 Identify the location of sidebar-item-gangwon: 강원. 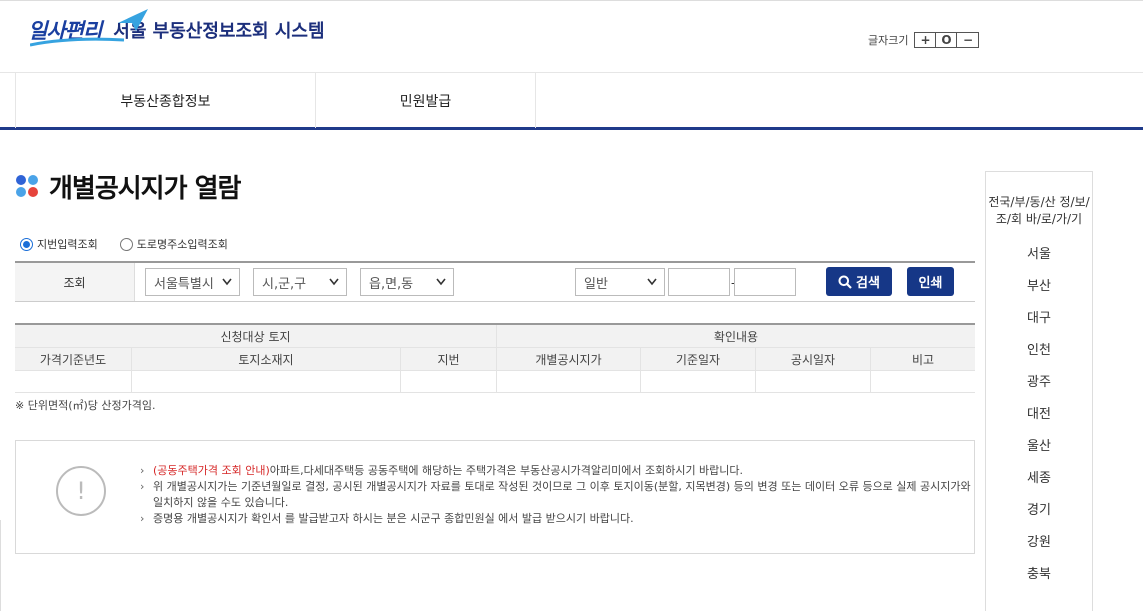
(1039, 540).